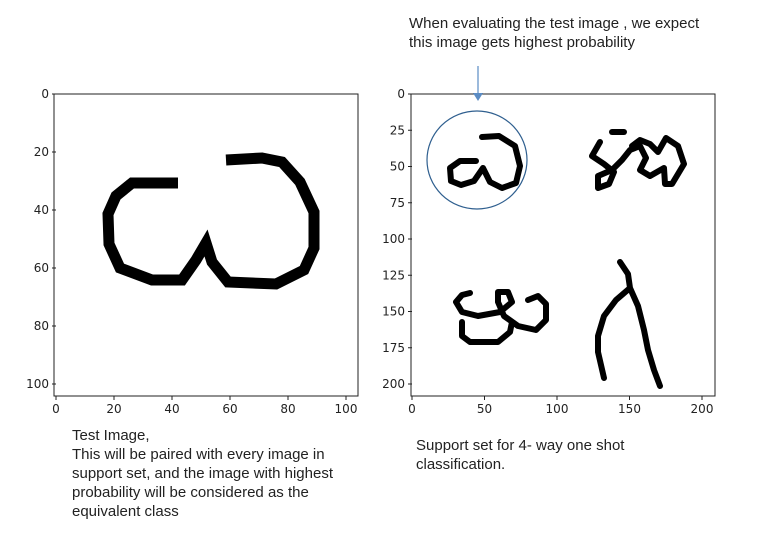  Describe the element at coordinates (702, 409) in the screenshot. I see `support-set-xtick-label: 200` at that location.